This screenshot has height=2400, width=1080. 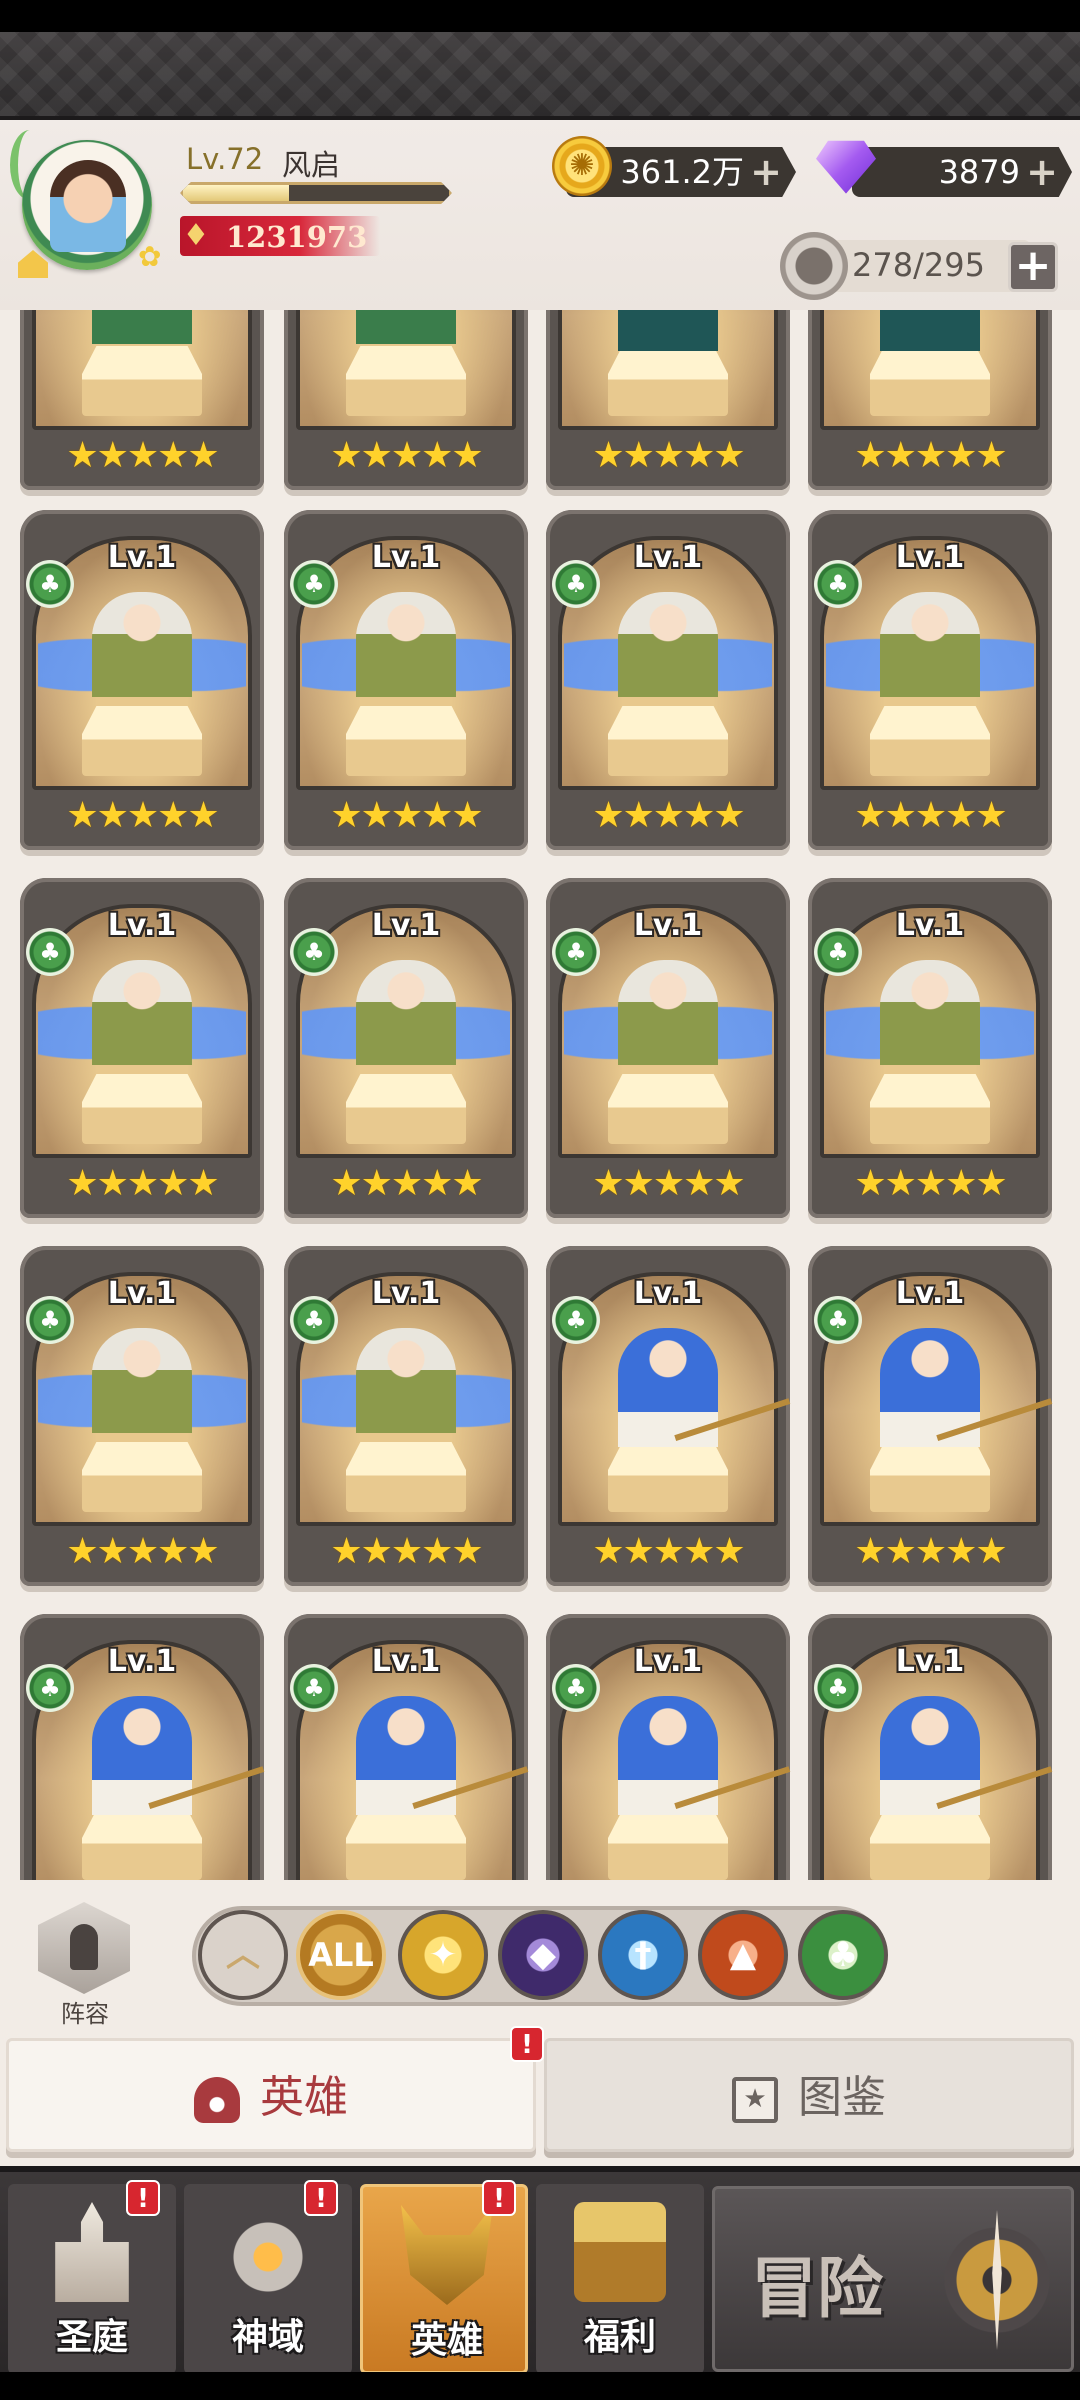 I want to click on gem-add-button: +, so click(x=1042, y=172).